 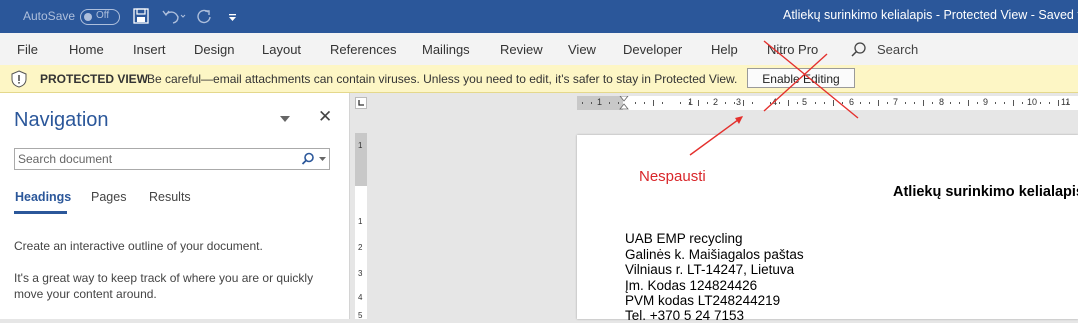 I want to click on annotation-label: Nespausti, so click(x=672, y=176).